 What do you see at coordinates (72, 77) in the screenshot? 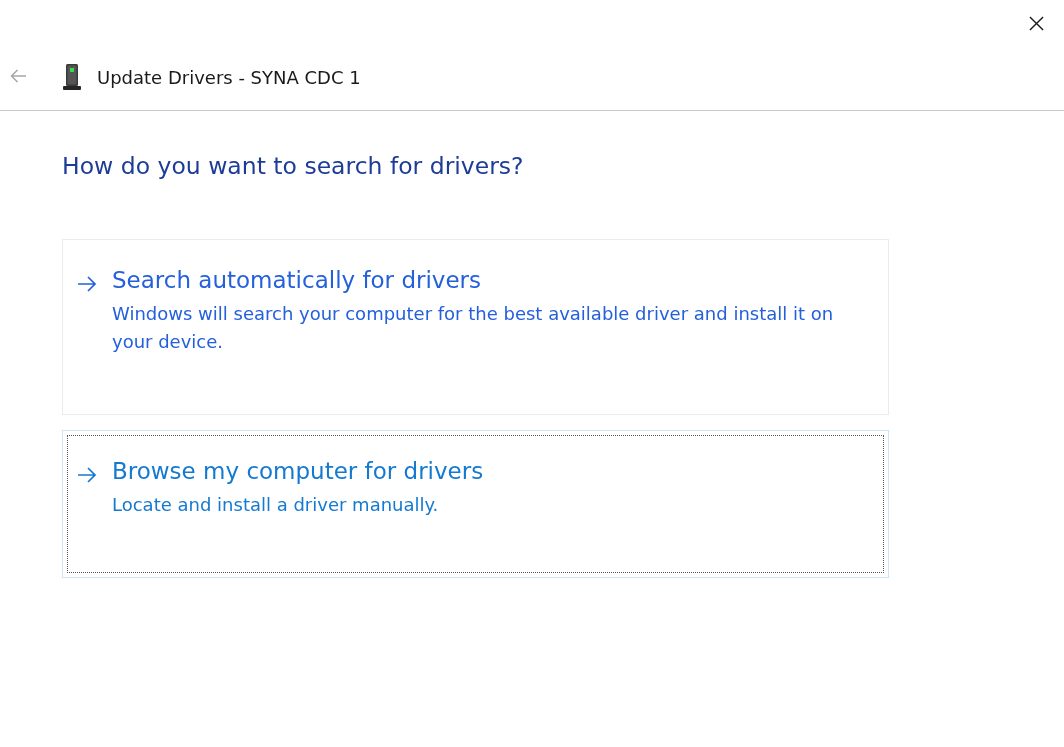
I see `device-icon` at bounding box center [72, 77].